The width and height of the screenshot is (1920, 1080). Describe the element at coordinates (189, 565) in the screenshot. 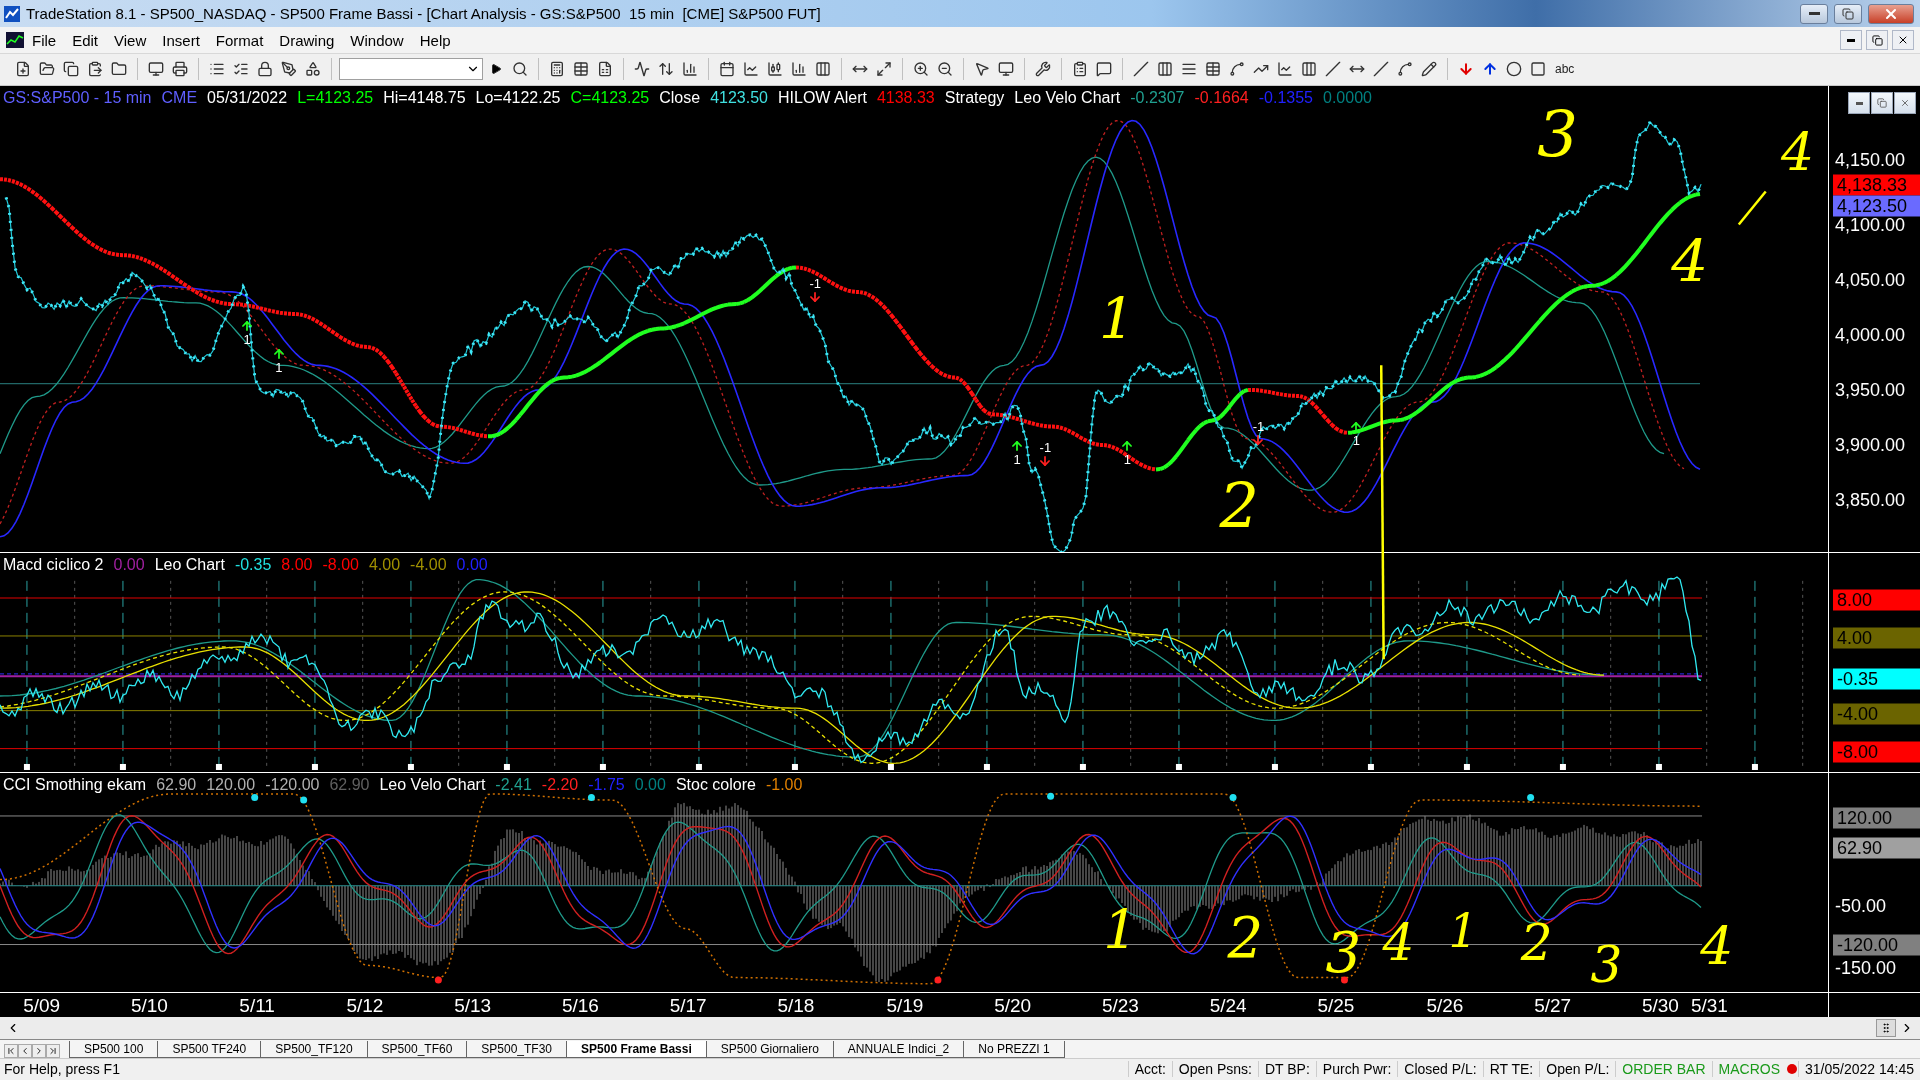

I see `legend-text: Leo Chart` at that location.